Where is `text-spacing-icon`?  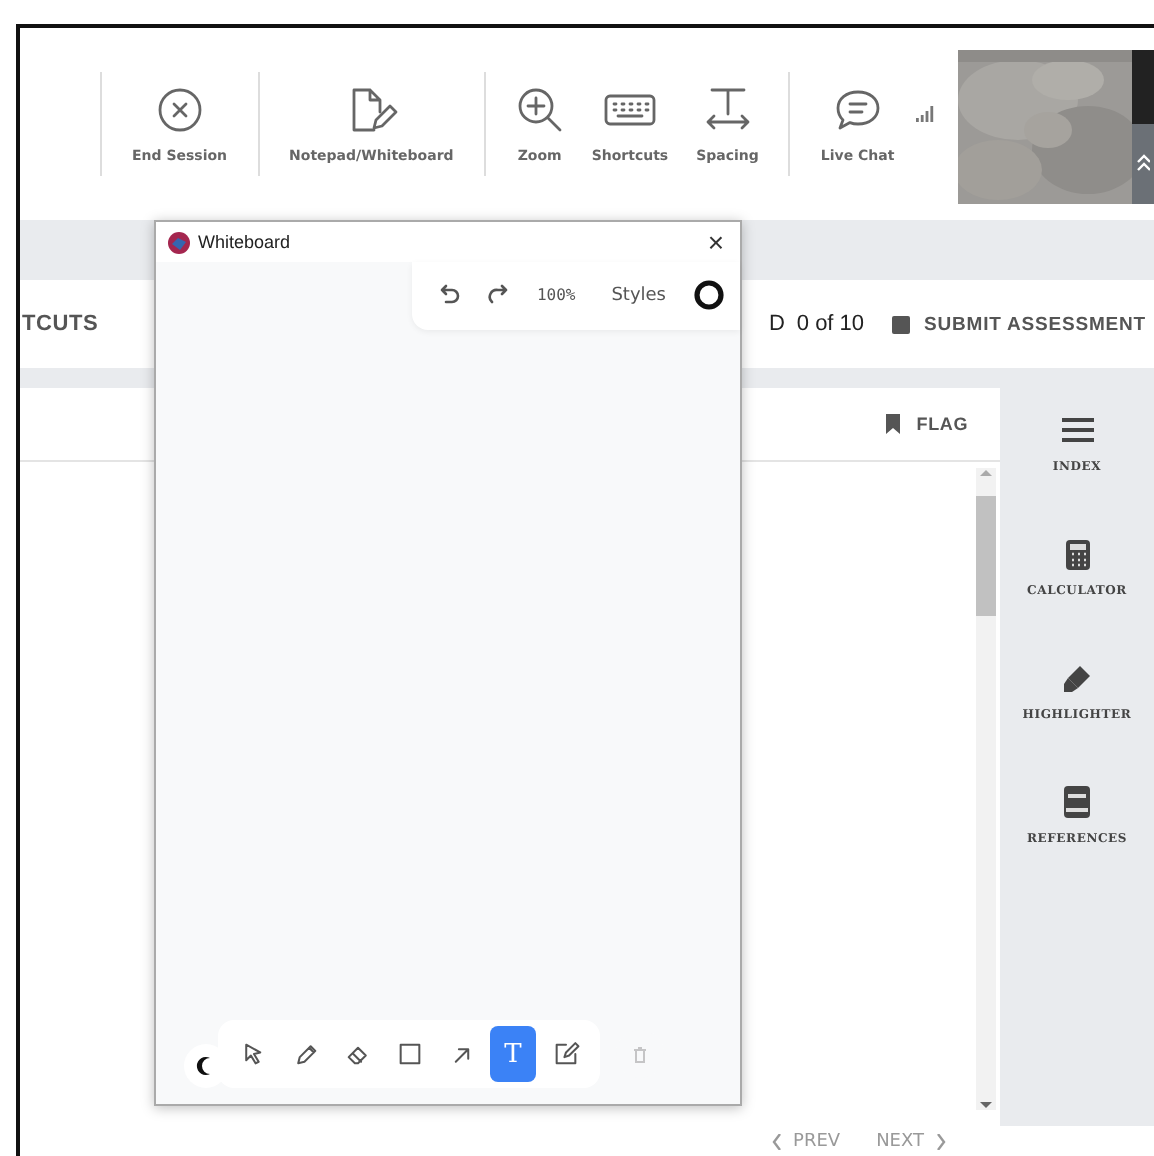
text-spacing-icon is located at coordinates (727, 110).